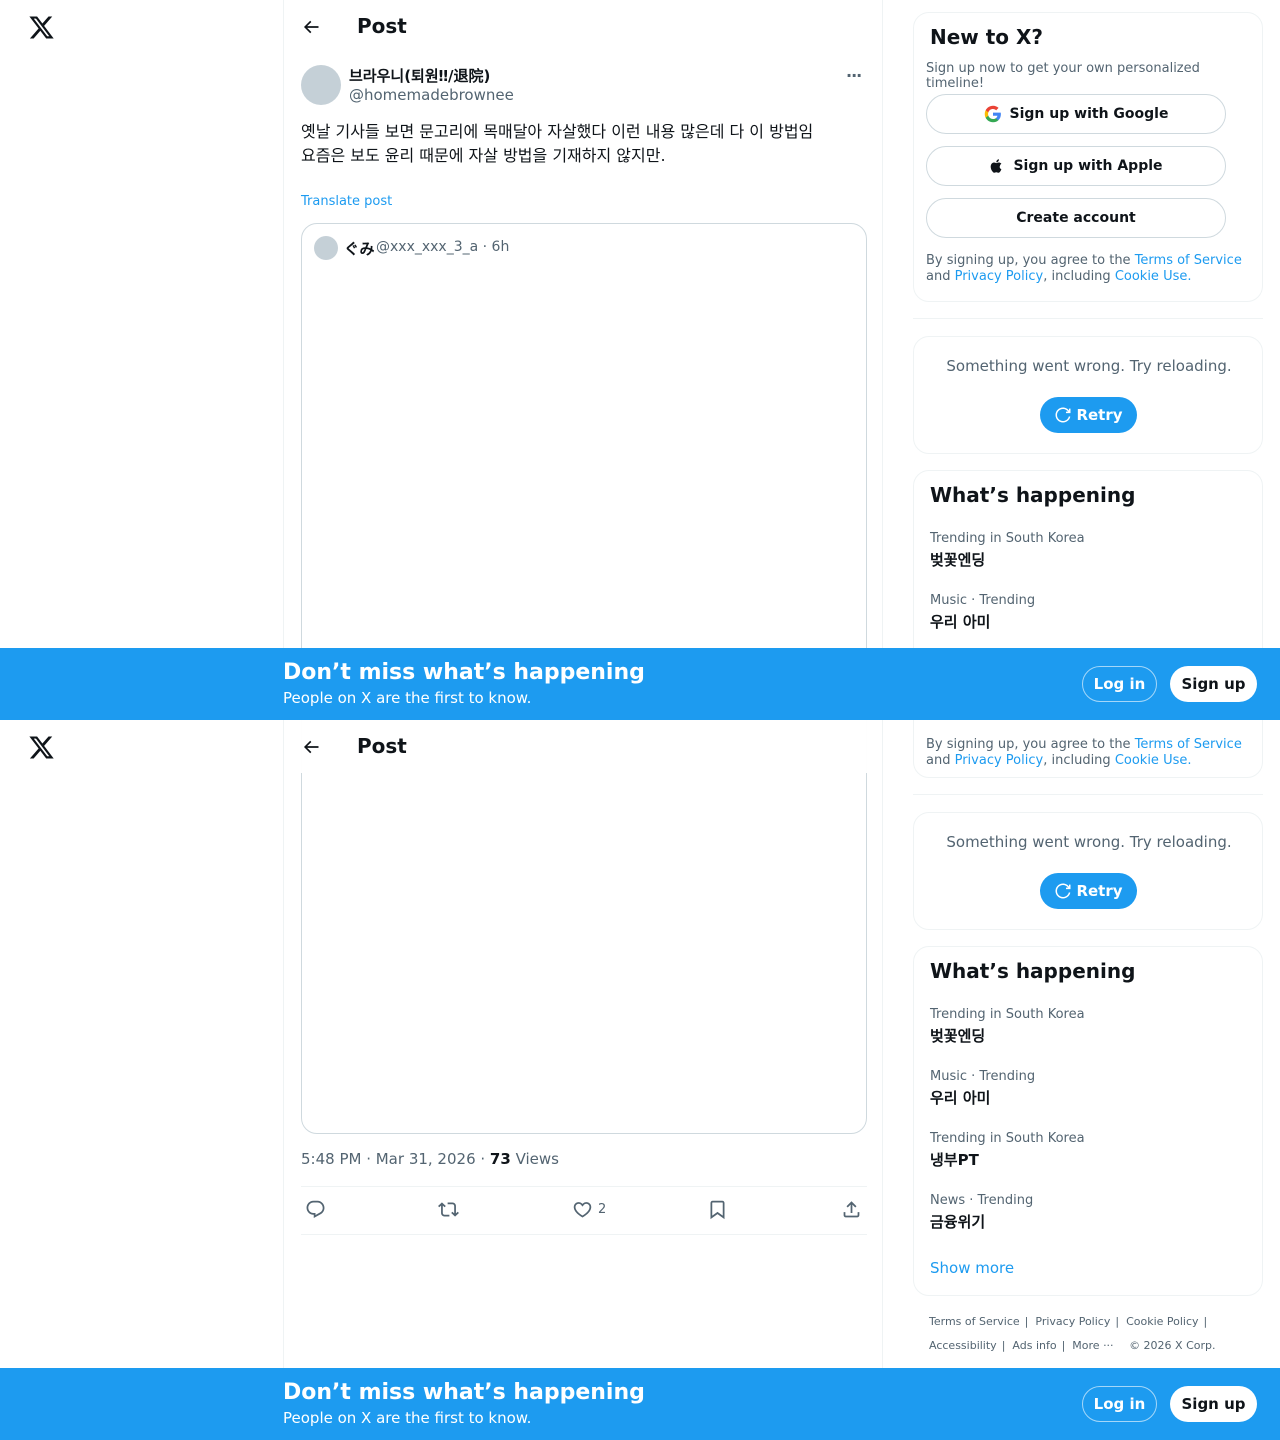  I want to click on translate-post-link: Translate post, so click(346, 201).